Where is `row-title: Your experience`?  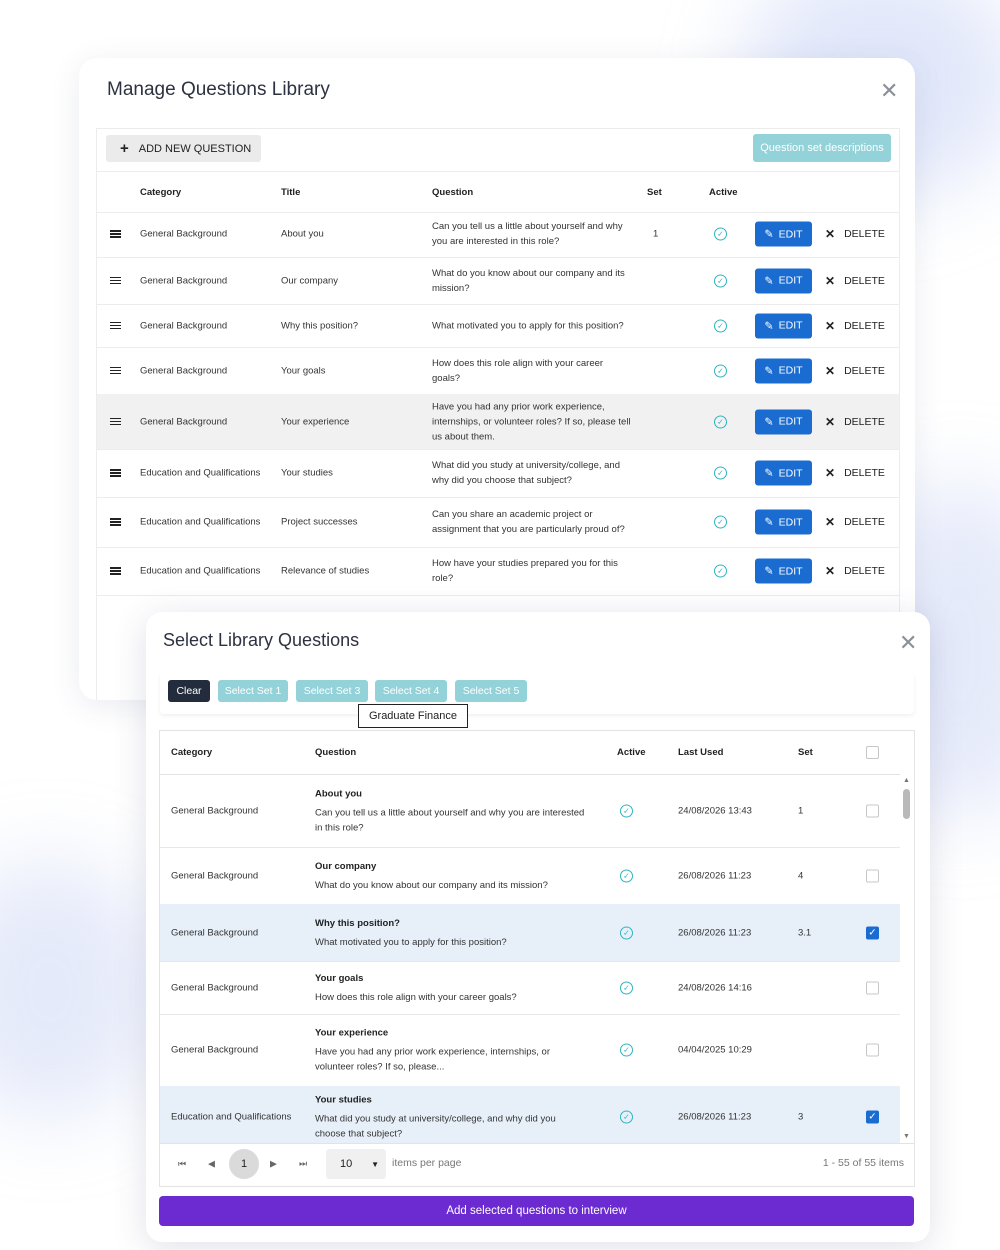
row-title: Your experience is located at coordinates (352, 1033).